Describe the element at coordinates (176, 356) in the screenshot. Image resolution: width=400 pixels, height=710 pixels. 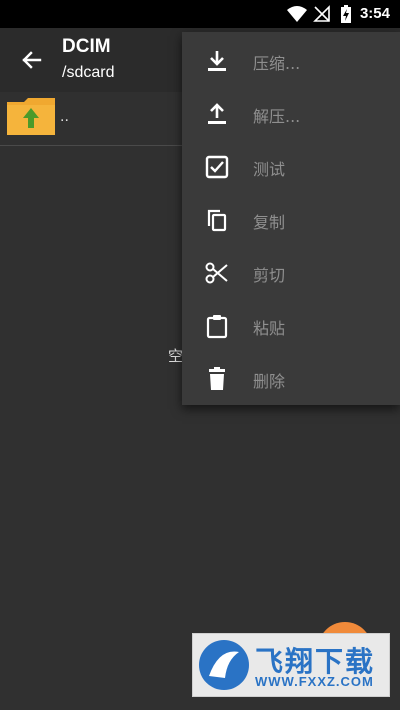
I see `empty-state-text: 空` at that location.